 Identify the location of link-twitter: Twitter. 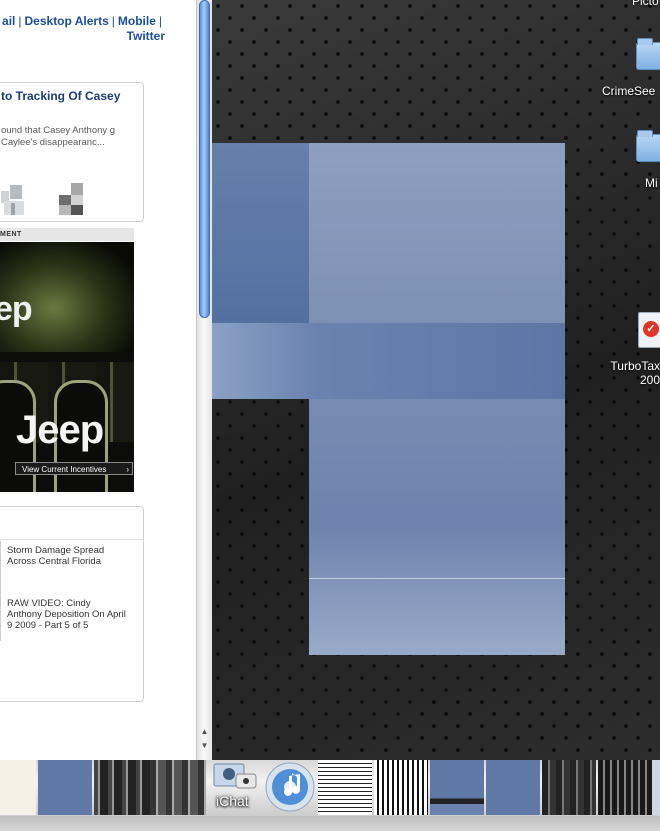
(146, 36).